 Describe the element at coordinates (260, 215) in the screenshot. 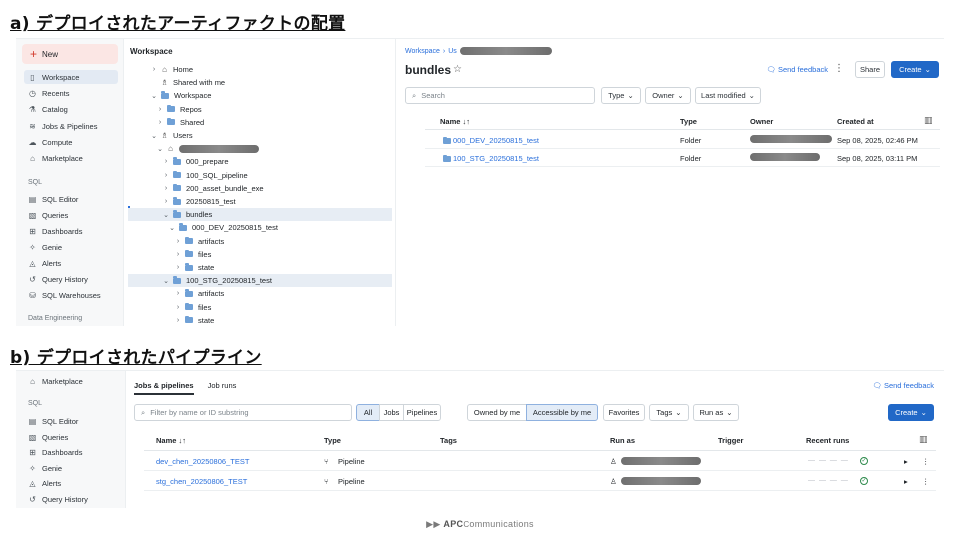

I see `tree-node: ⌄ bundles` at that location.